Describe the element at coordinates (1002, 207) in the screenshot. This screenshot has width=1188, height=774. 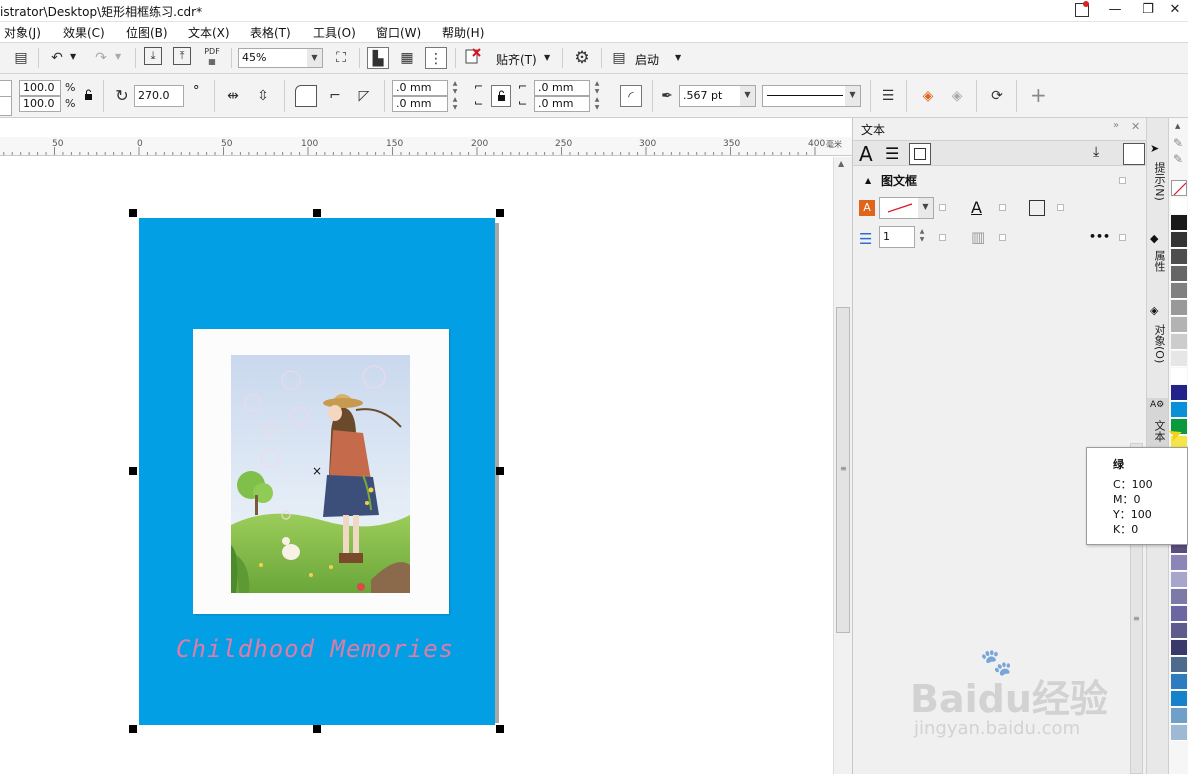
I see `vertical-align-checkbox` at that location.